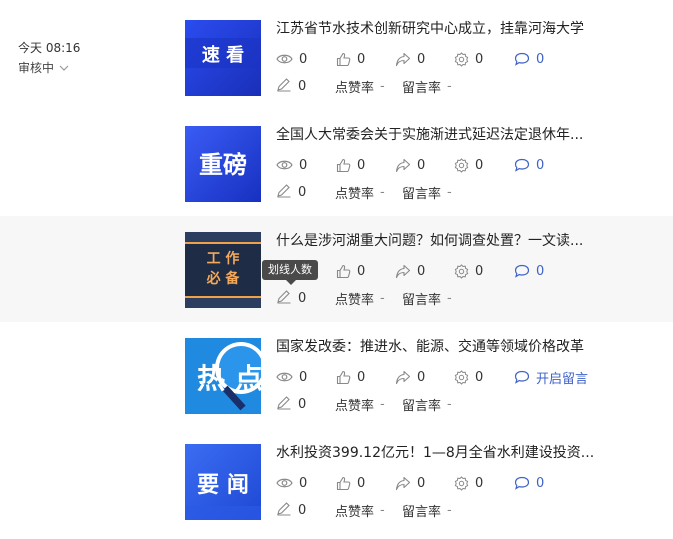 This screenshot has width=673, height=539. Describe the element at coordinates (456, 29) in the screenshot. I see `article-title: 江苏省节水技术创新研究中心成立，挂靠河海大学` at that location.